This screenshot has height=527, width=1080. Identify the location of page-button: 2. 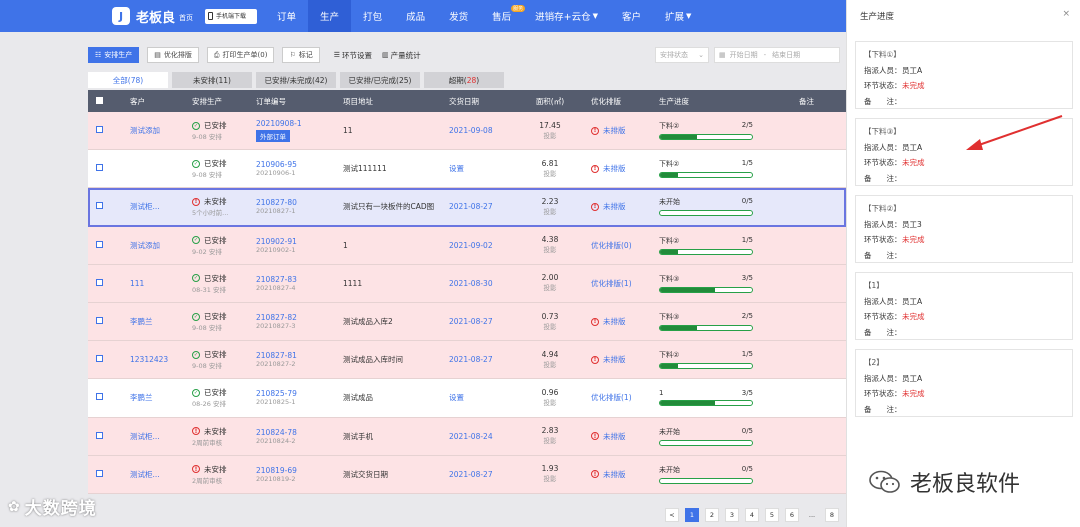
(712, 515).